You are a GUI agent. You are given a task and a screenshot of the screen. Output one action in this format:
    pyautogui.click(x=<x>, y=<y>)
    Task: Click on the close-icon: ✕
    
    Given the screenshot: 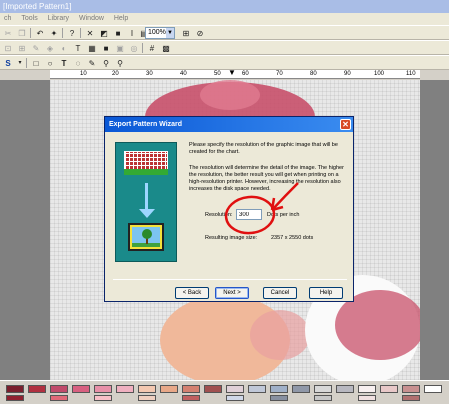 What is the action you would take?
    pyautogui.click(x=345, y=124)
    